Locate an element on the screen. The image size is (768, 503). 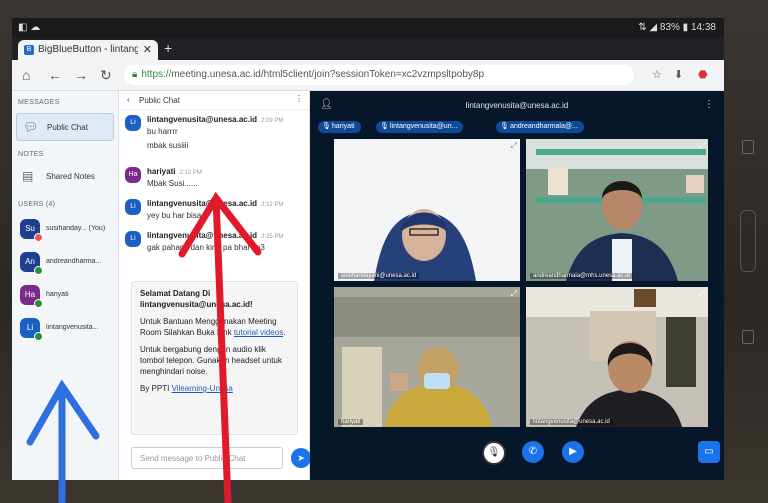
tile-user-name: lintangvenusita@unesa.ac.id is located at coordinates (571, 422).